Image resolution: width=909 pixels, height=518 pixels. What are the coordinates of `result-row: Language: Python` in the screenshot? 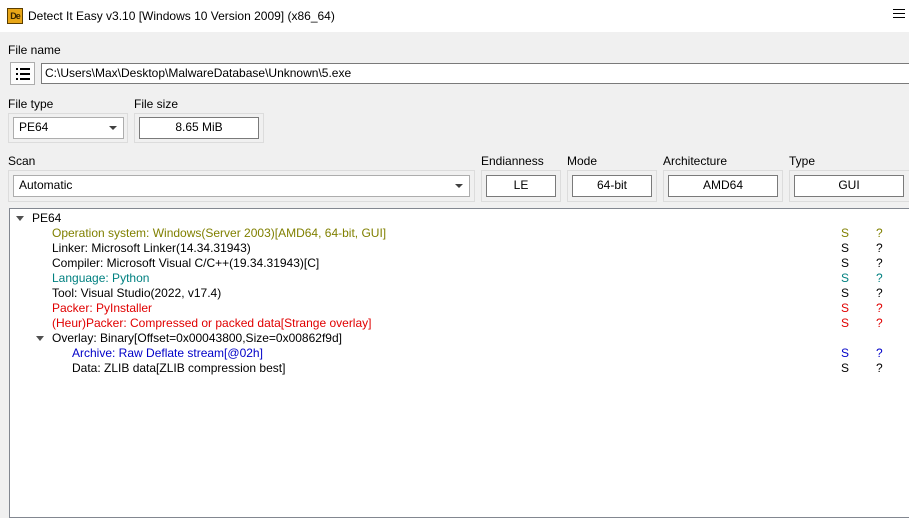 It's located at (100, 278).